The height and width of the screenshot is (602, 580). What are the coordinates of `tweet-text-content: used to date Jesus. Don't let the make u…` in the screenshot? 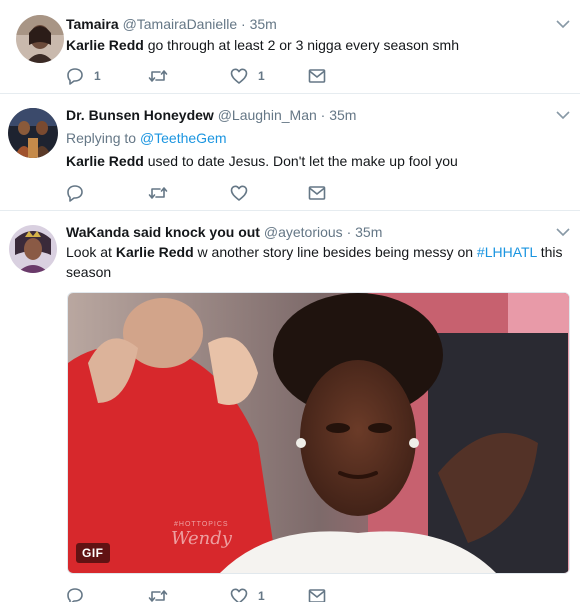 It's located at (300, 161).